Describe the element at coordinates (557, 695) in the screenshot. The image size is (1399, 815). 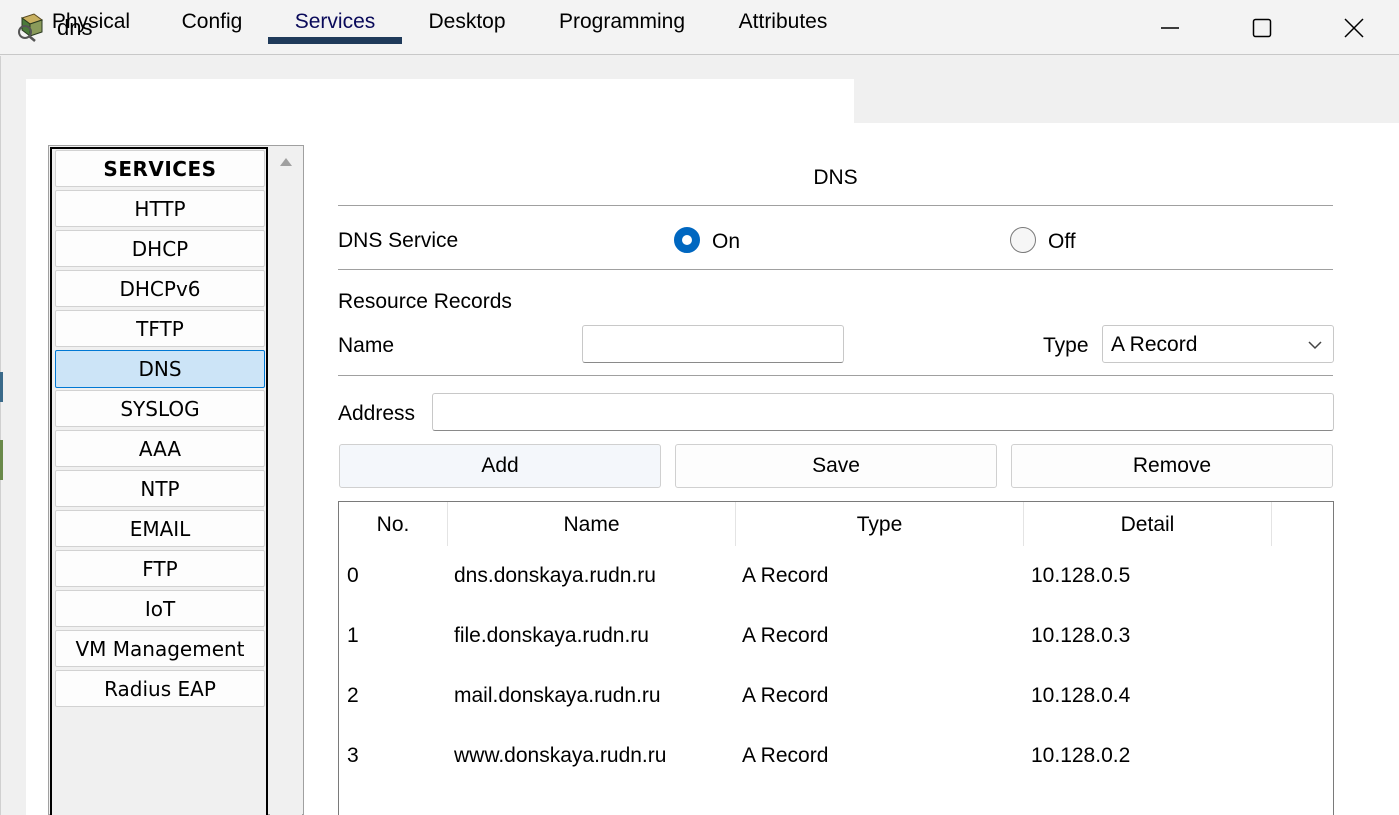
I see `cell-name: mail.donskaya.rudn.ru` at that location.